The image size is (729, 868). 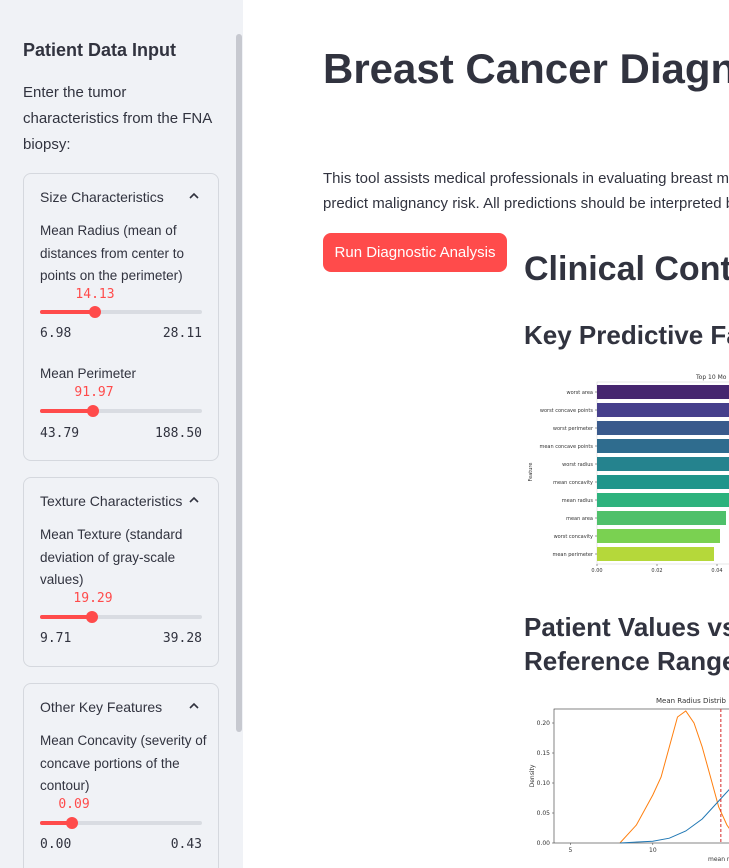 I want to click on y-tick-label: mean radius, so click(x=578, y=501).